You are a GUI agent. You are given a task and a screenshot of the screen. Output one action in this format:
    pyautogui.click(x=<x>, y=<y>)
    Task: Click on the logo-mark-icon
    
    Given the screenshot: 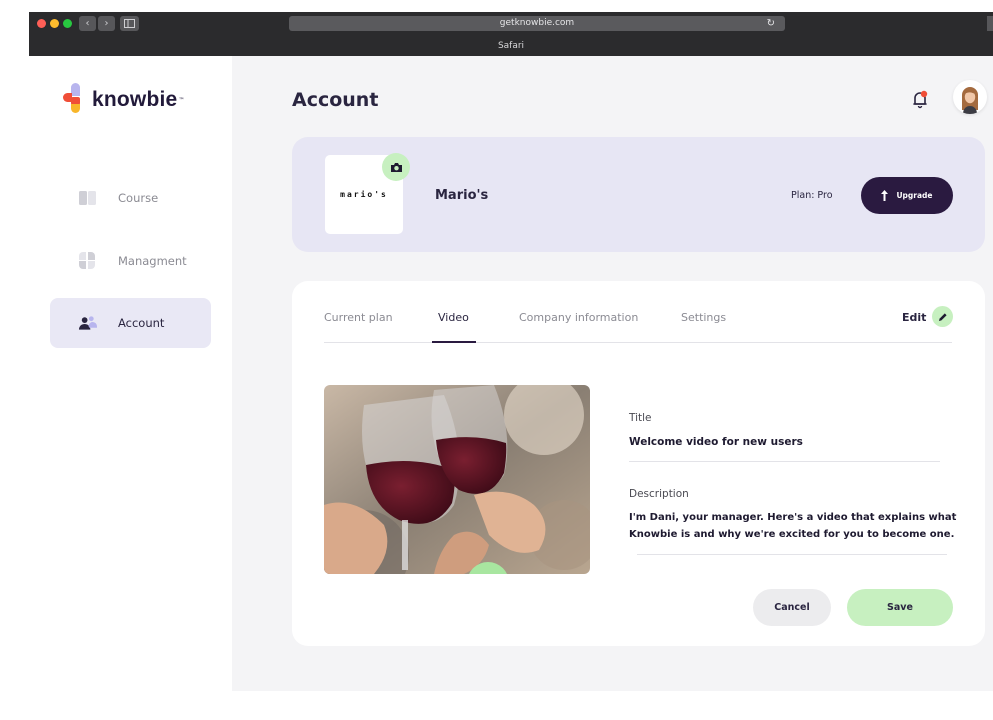 What is the action you would take?
    pyautogui.click(x=75, y=100)
    